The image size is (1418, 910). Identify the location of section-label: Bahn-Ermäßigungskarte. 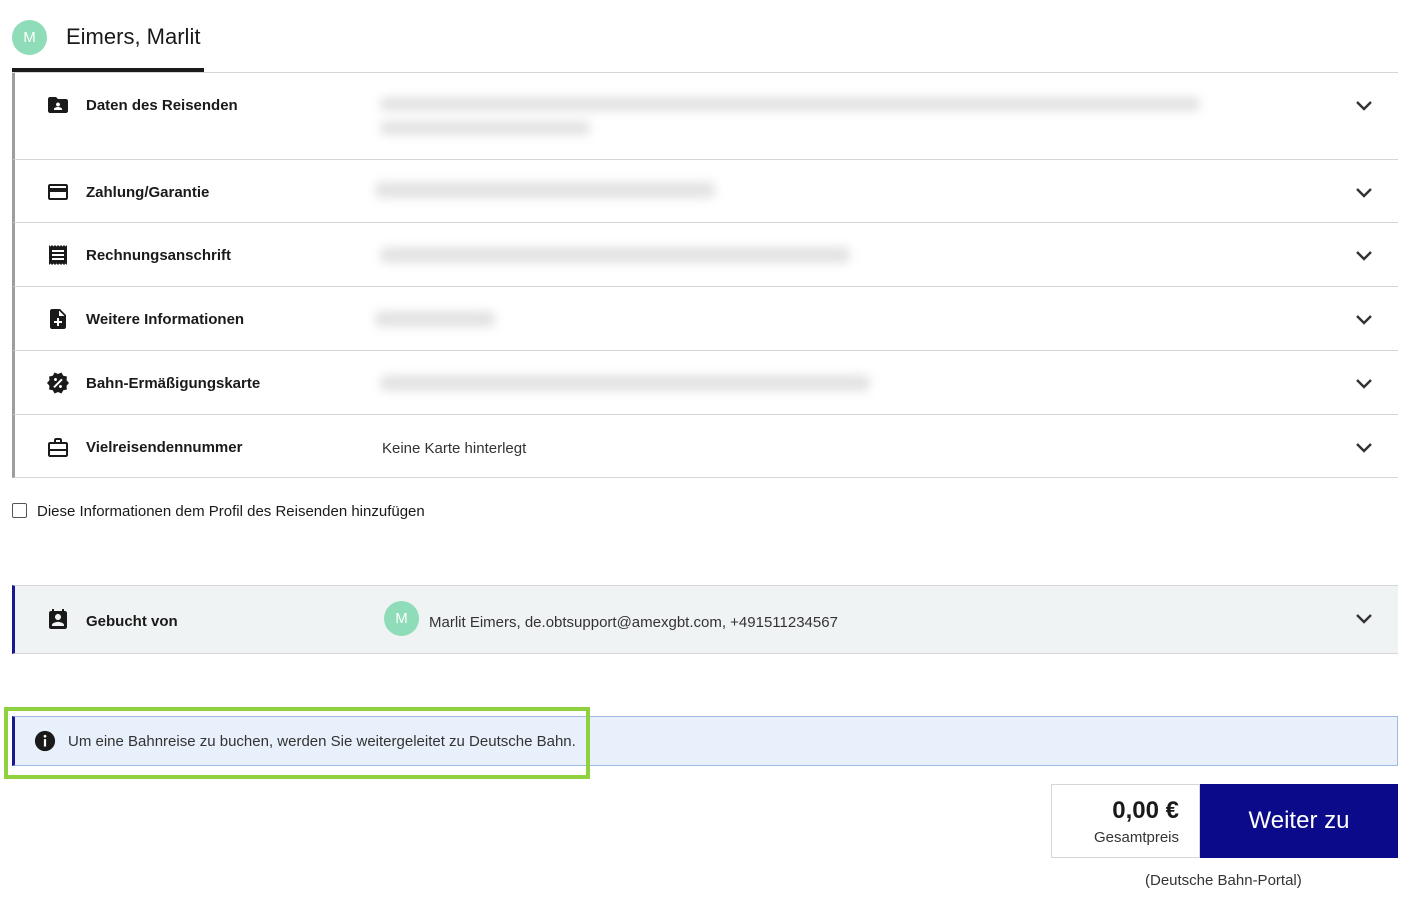
(173, 383).